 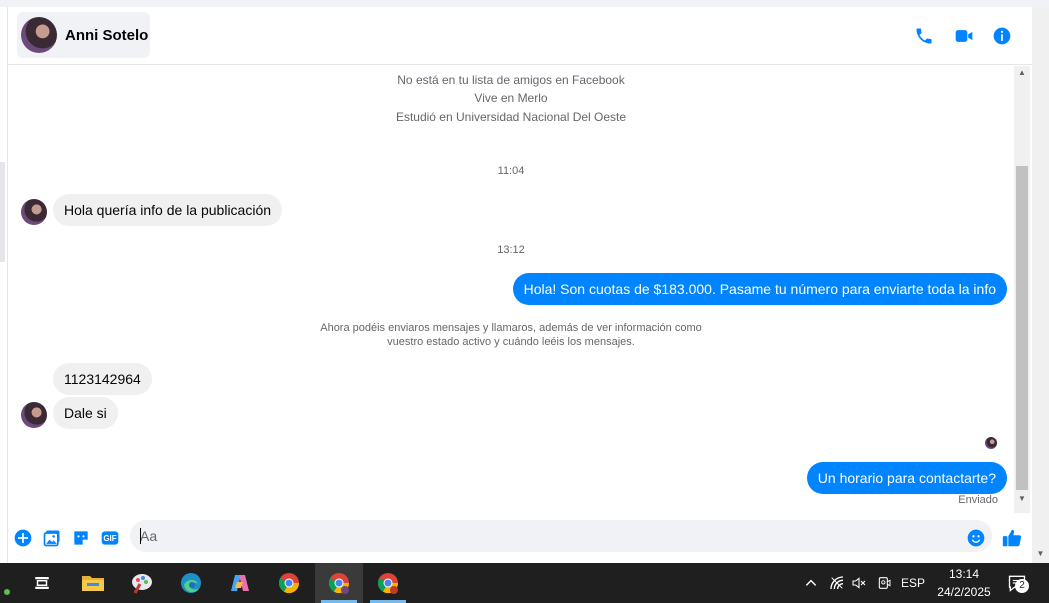 I want to click on message-input-wrapper, so click(x=561, y=536).